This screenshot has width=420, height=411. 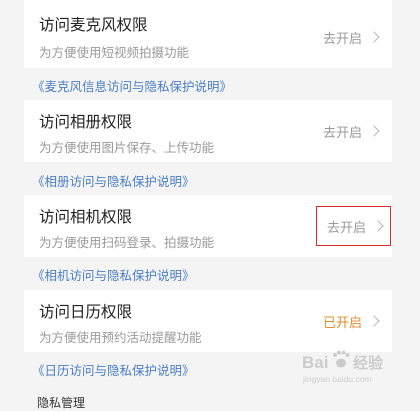 What do you see at coordinates (368, 363) in the screenshot?
I see `watermark-brand-2: 经验` at bounding box center [368, 363].